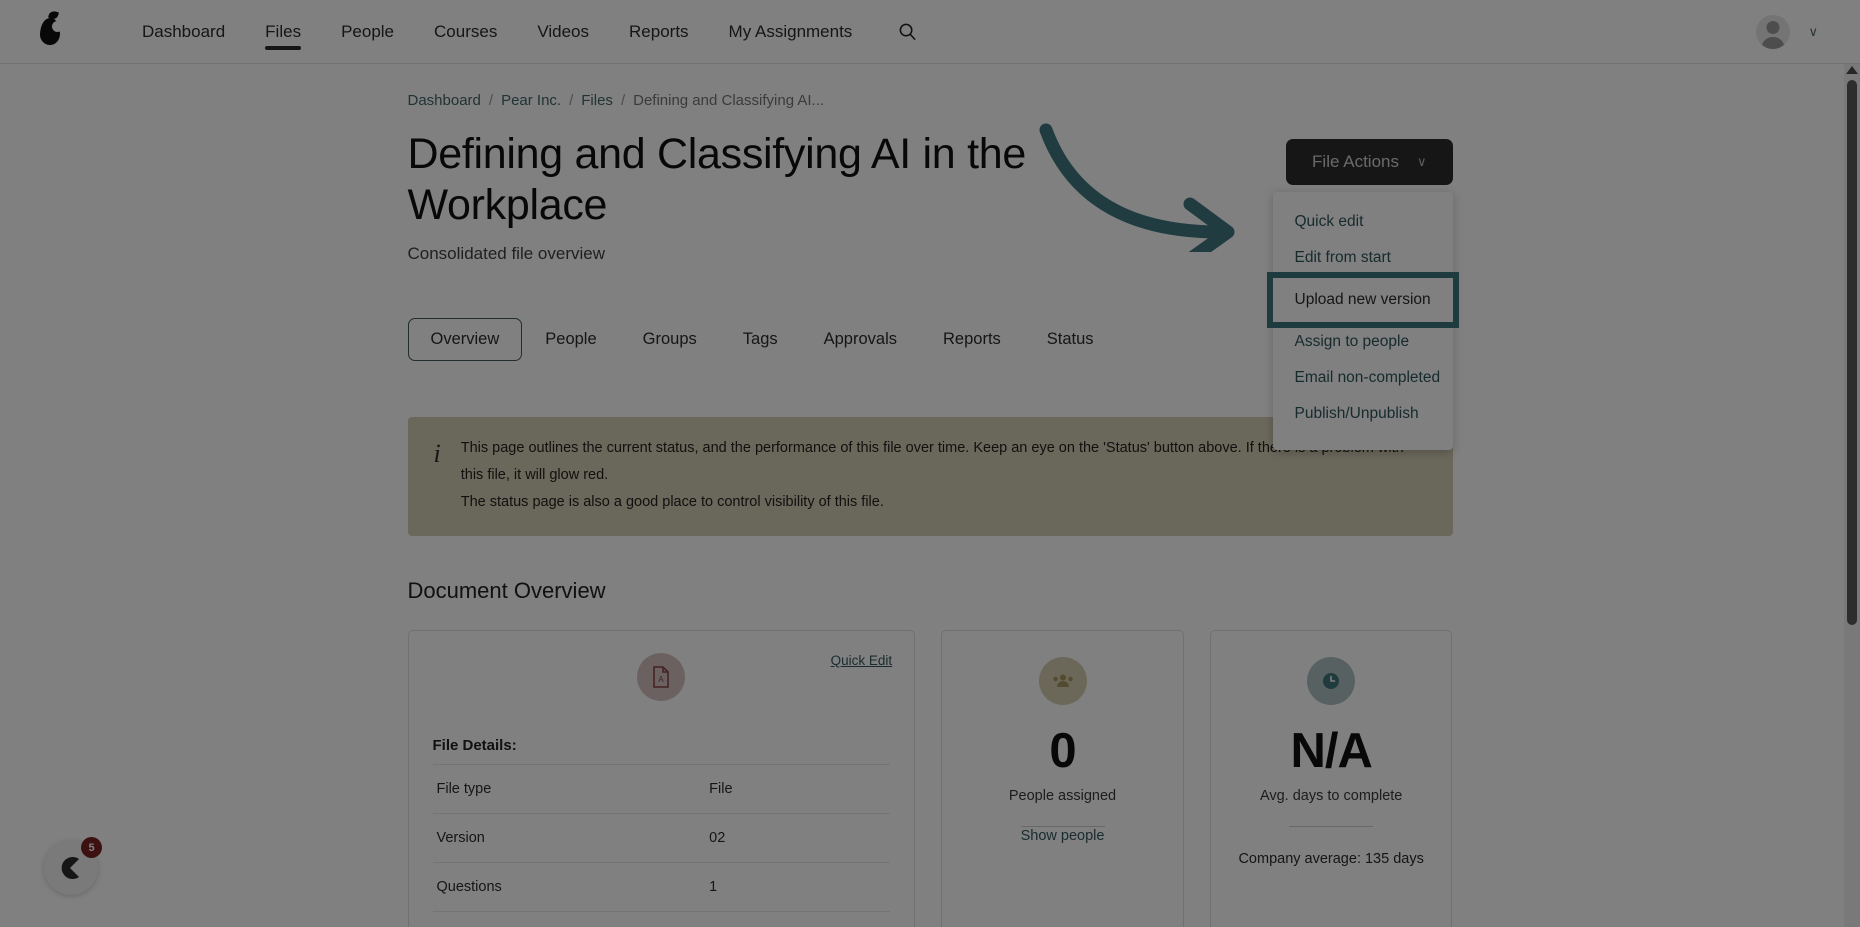 The height and width of the screenshot is (927, 1860). I want to click on nav-label: Files, so click(283, 31).